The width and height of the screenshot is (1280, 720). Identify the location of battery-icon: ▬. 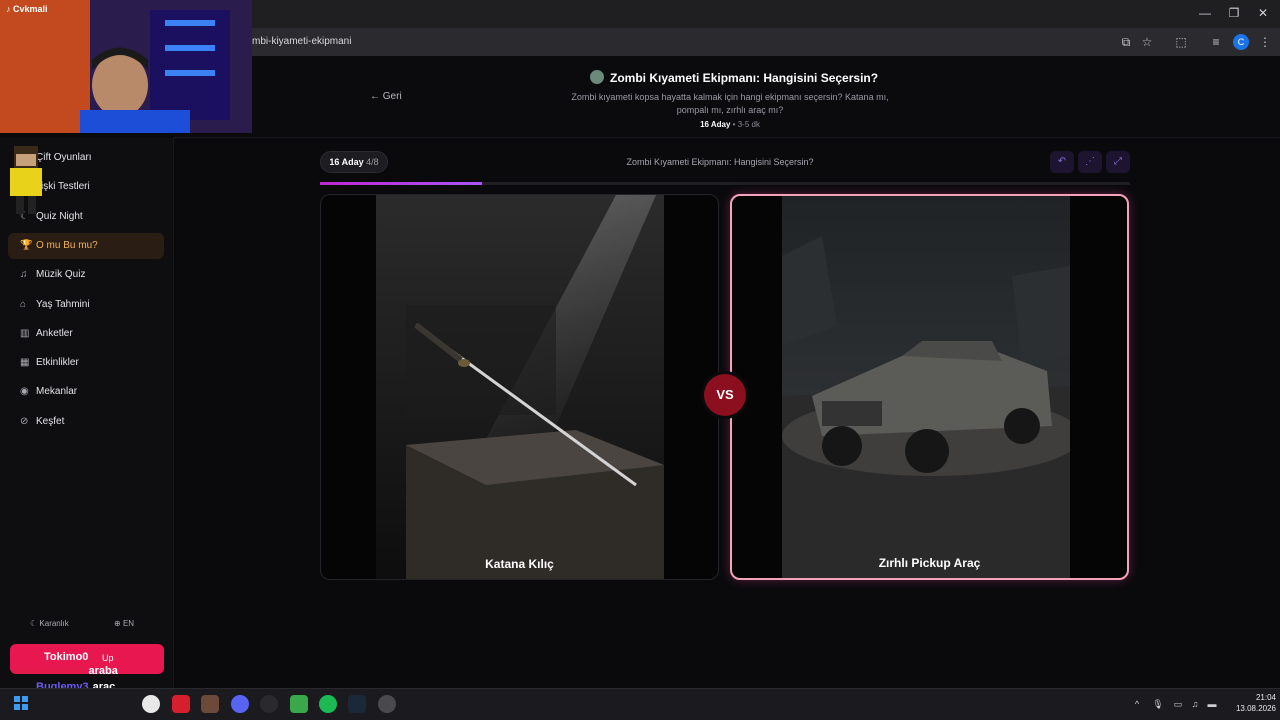
(1212, 704).